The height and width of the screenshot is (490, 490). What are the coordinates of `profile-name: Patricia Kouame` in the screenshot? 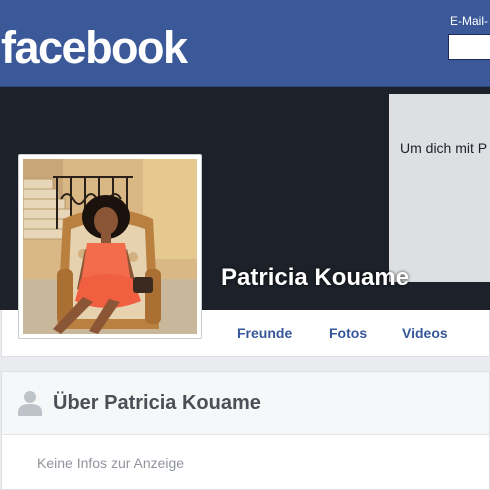 It's located at (315, 278).